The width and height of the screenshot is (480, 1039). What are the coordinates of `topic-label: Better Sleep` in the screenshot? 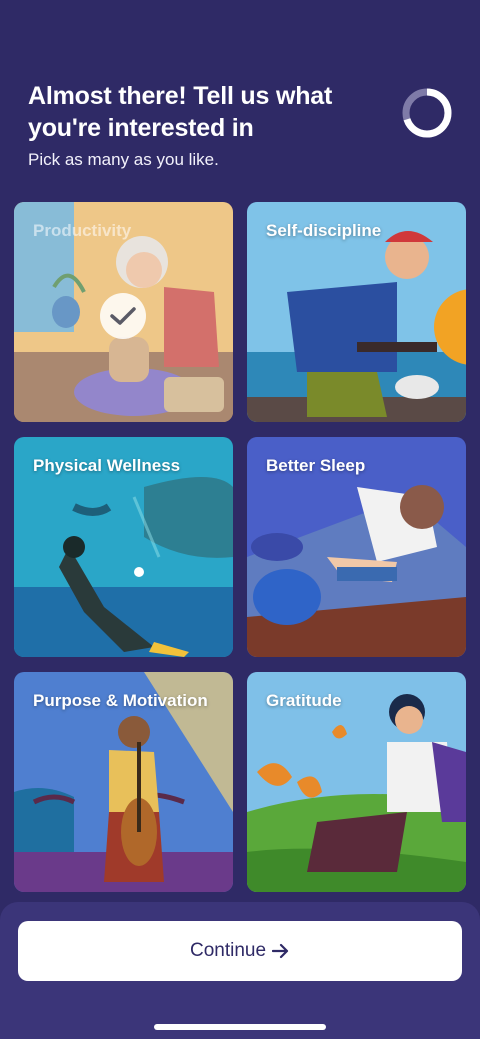 It's located at (316, 465).